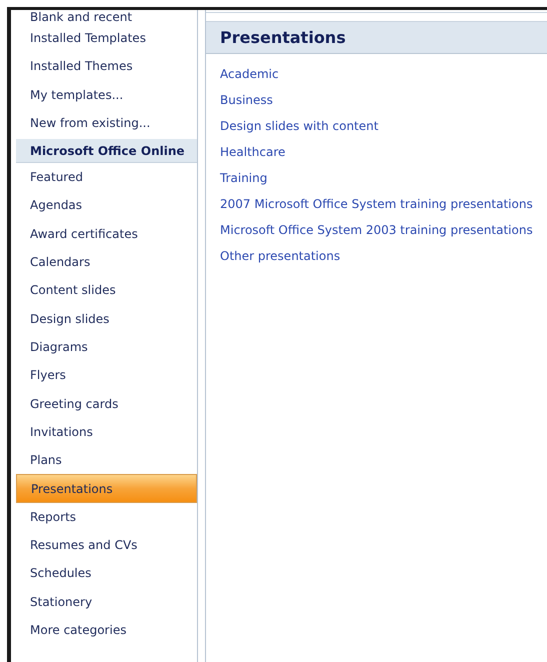 This screenshot has width=547, height=662. Describe the element at coordinates (106, 347) in the screenshot. I see `category-item: Diagrams` at that location.